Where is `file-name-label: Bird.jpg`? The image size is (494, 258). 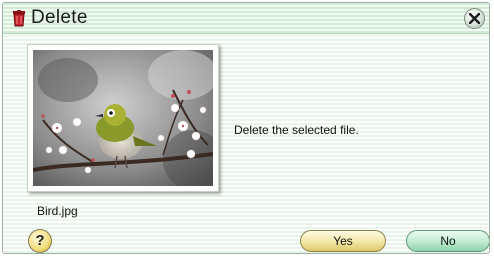 file-name-label: Bird.jpg is located at coordinates (57, 211).